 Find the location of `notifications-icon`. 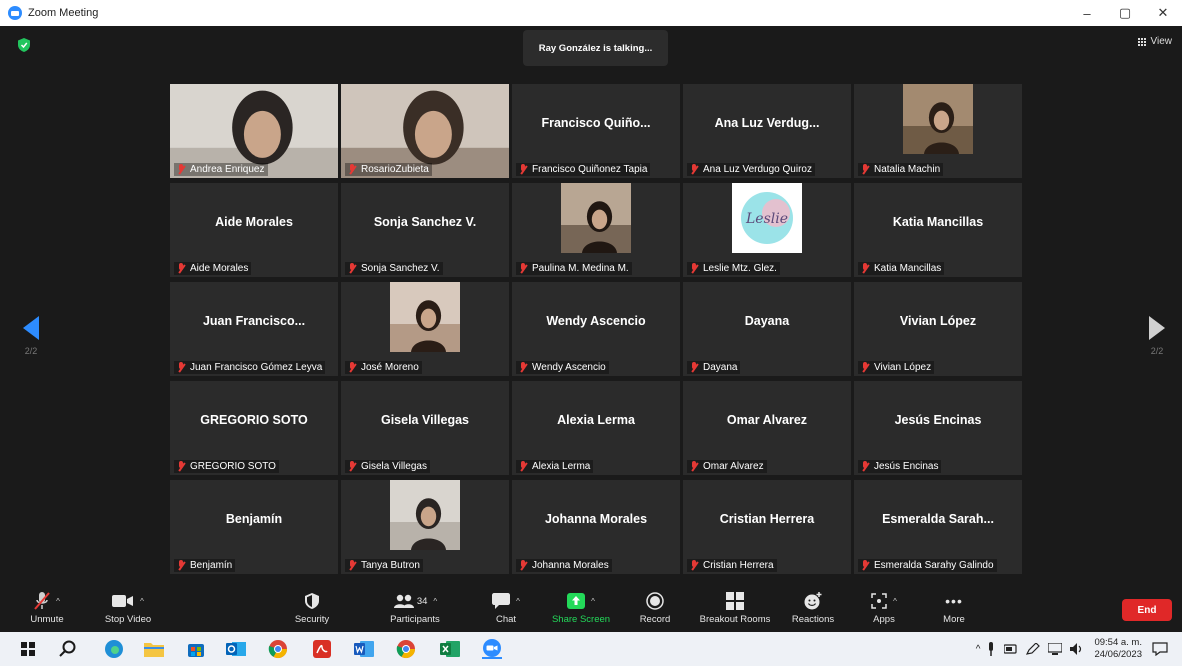

notifications-icon is located at coordinates (1160, 649).